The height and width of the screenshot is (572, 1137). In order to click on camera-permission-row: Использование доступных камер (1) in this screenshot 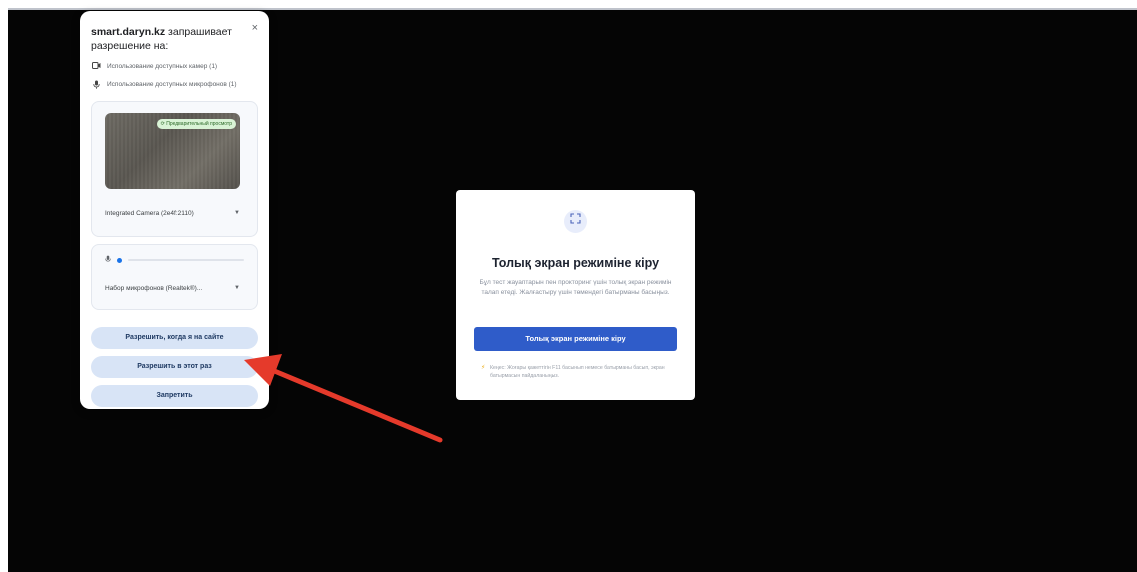, I will do `click(174, 66)`.